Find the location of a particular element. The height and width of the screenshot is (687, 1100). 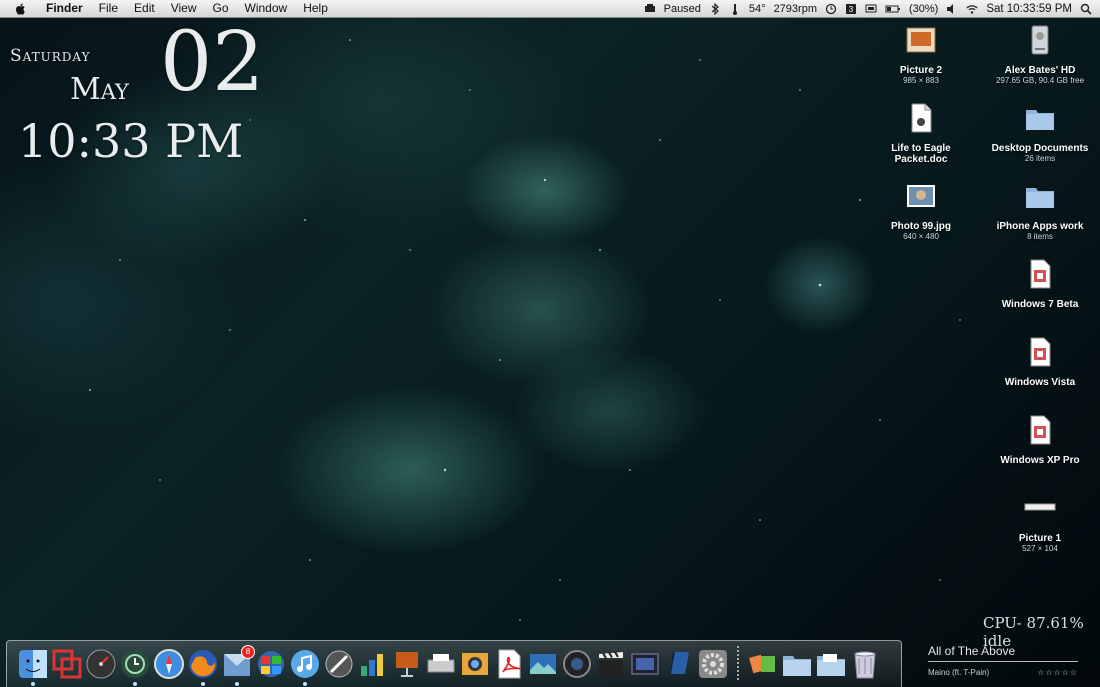

dock-trash is located at coordinates (865, 664).